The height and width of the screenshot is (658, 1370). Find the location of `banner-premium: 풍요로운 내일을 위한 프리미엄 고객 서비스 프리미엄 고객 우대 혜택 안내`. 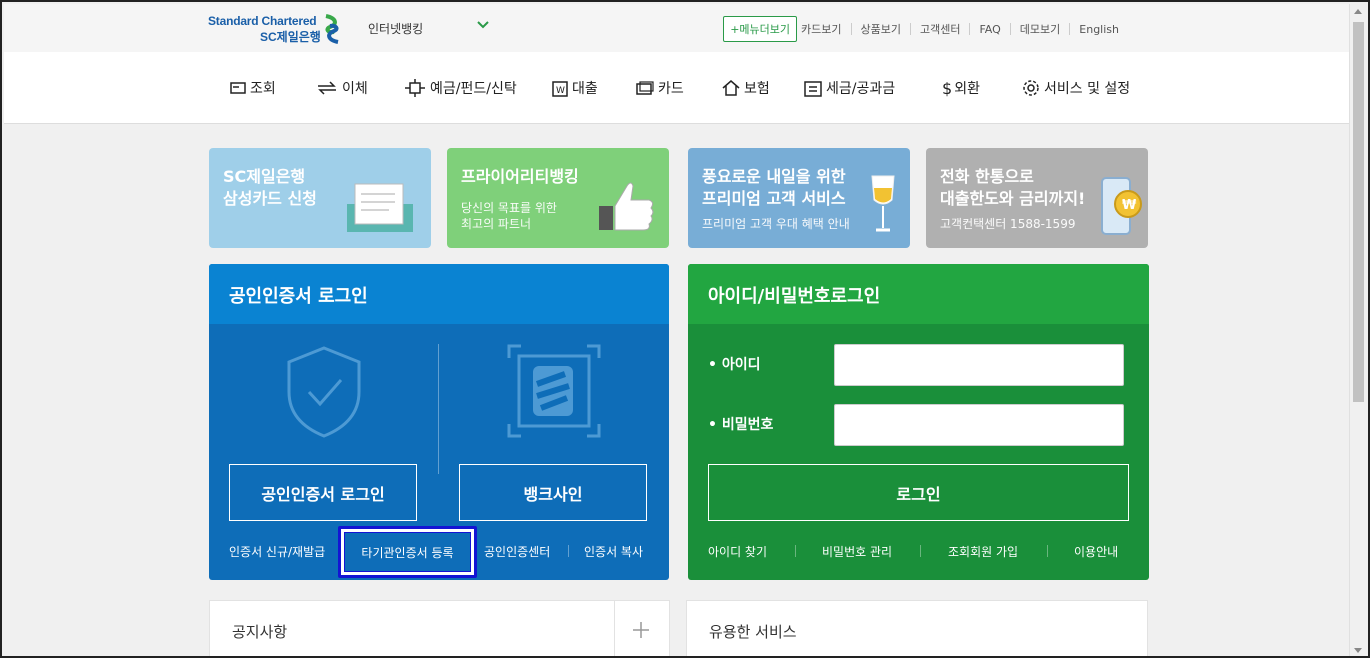

banner-premium: 풍요로운 내일을 위한 프리미엄 고객 서비스 프리미엄 고객 우대 혜택 안내 is located at coordinates (799, 198).